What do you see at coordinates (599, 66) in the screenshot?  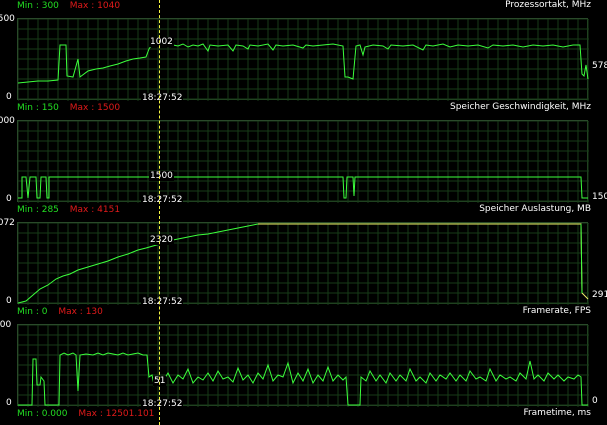 I see `current-value: 578` at bounding box center [599, 66].